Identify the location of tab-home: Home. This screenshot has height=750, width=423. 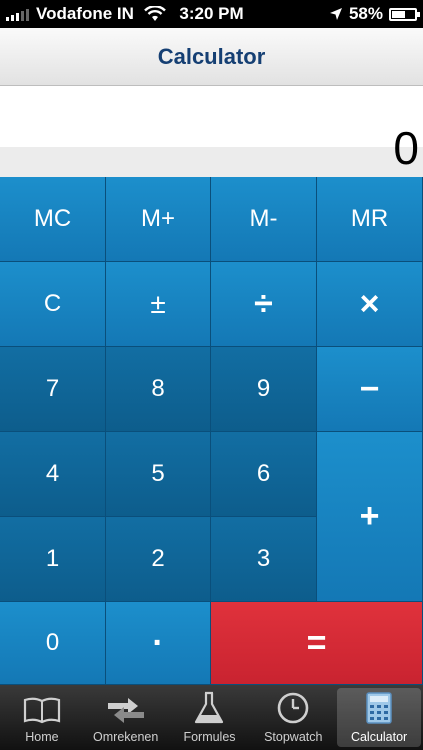
(42, 717).